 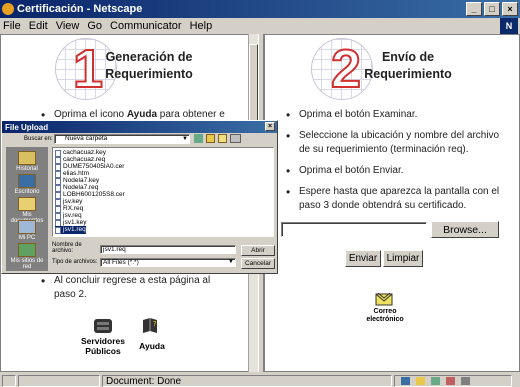 I want to click on up-folder-icon, so click(x=210, y=138).